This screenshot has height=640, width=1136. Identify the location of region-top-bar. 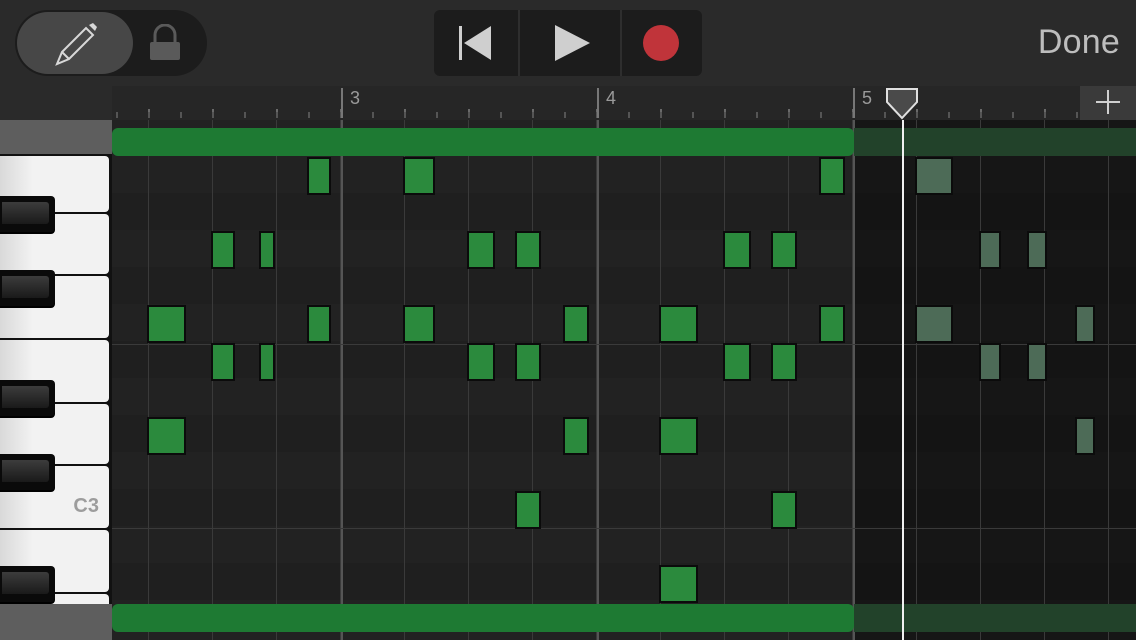
(483, 142).